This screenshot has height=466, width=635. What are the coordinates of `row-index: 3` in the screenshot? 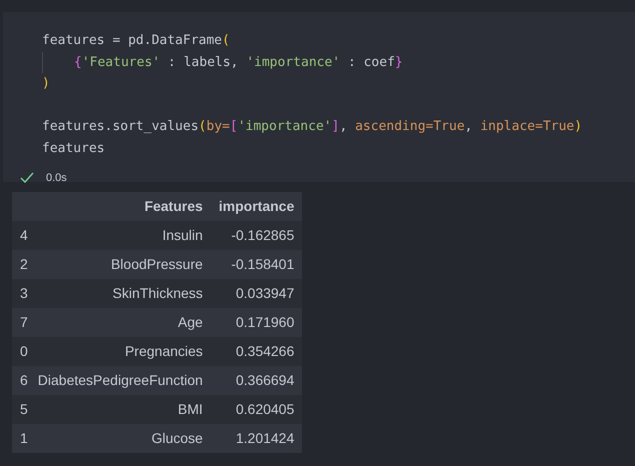 It's located at (24, 293).